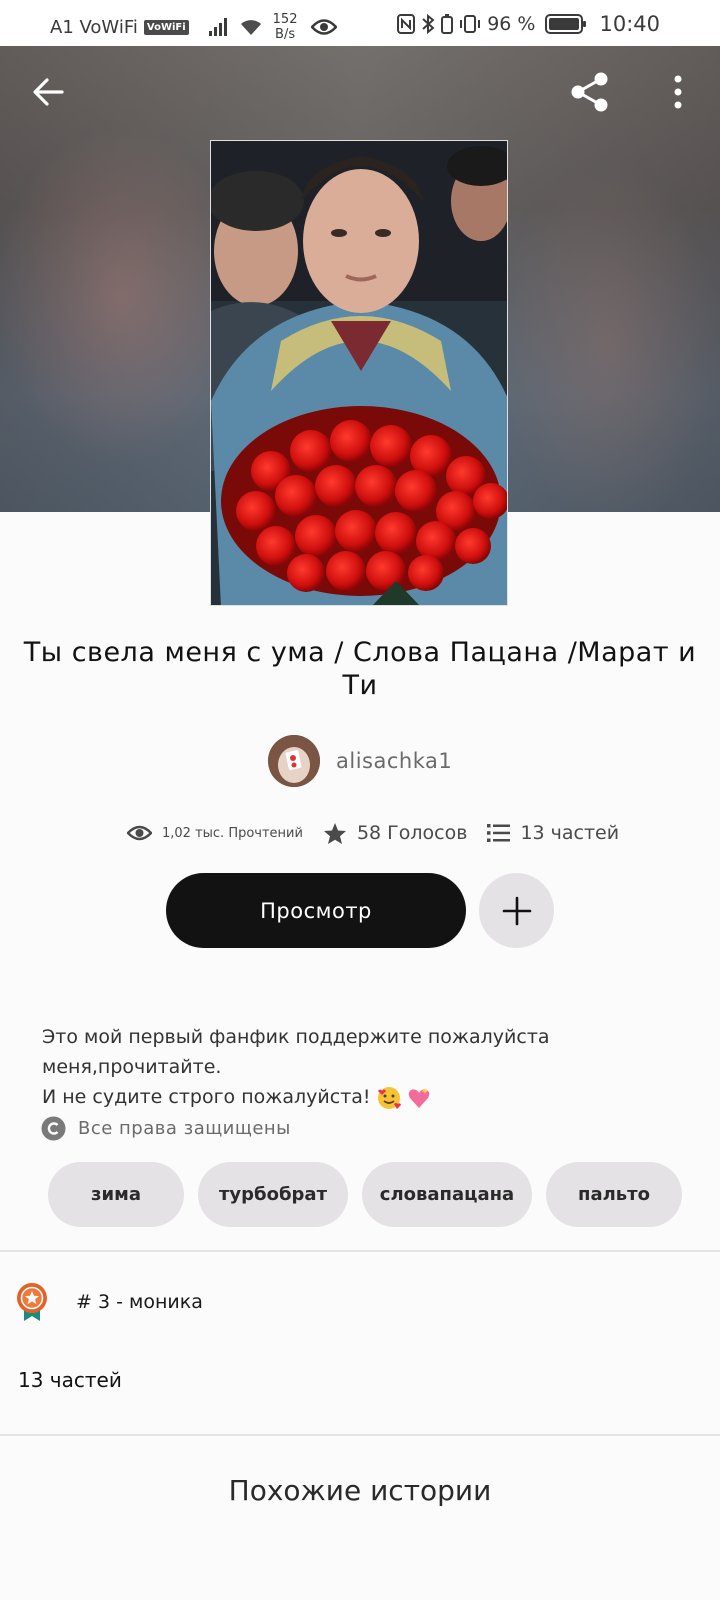 This screenshot has width=720, height=1600. What do you see at coordinates (139, 1302) in the screenshot?
I see `rank-label: # 3 - моника` at bounding box center [139, 1302].